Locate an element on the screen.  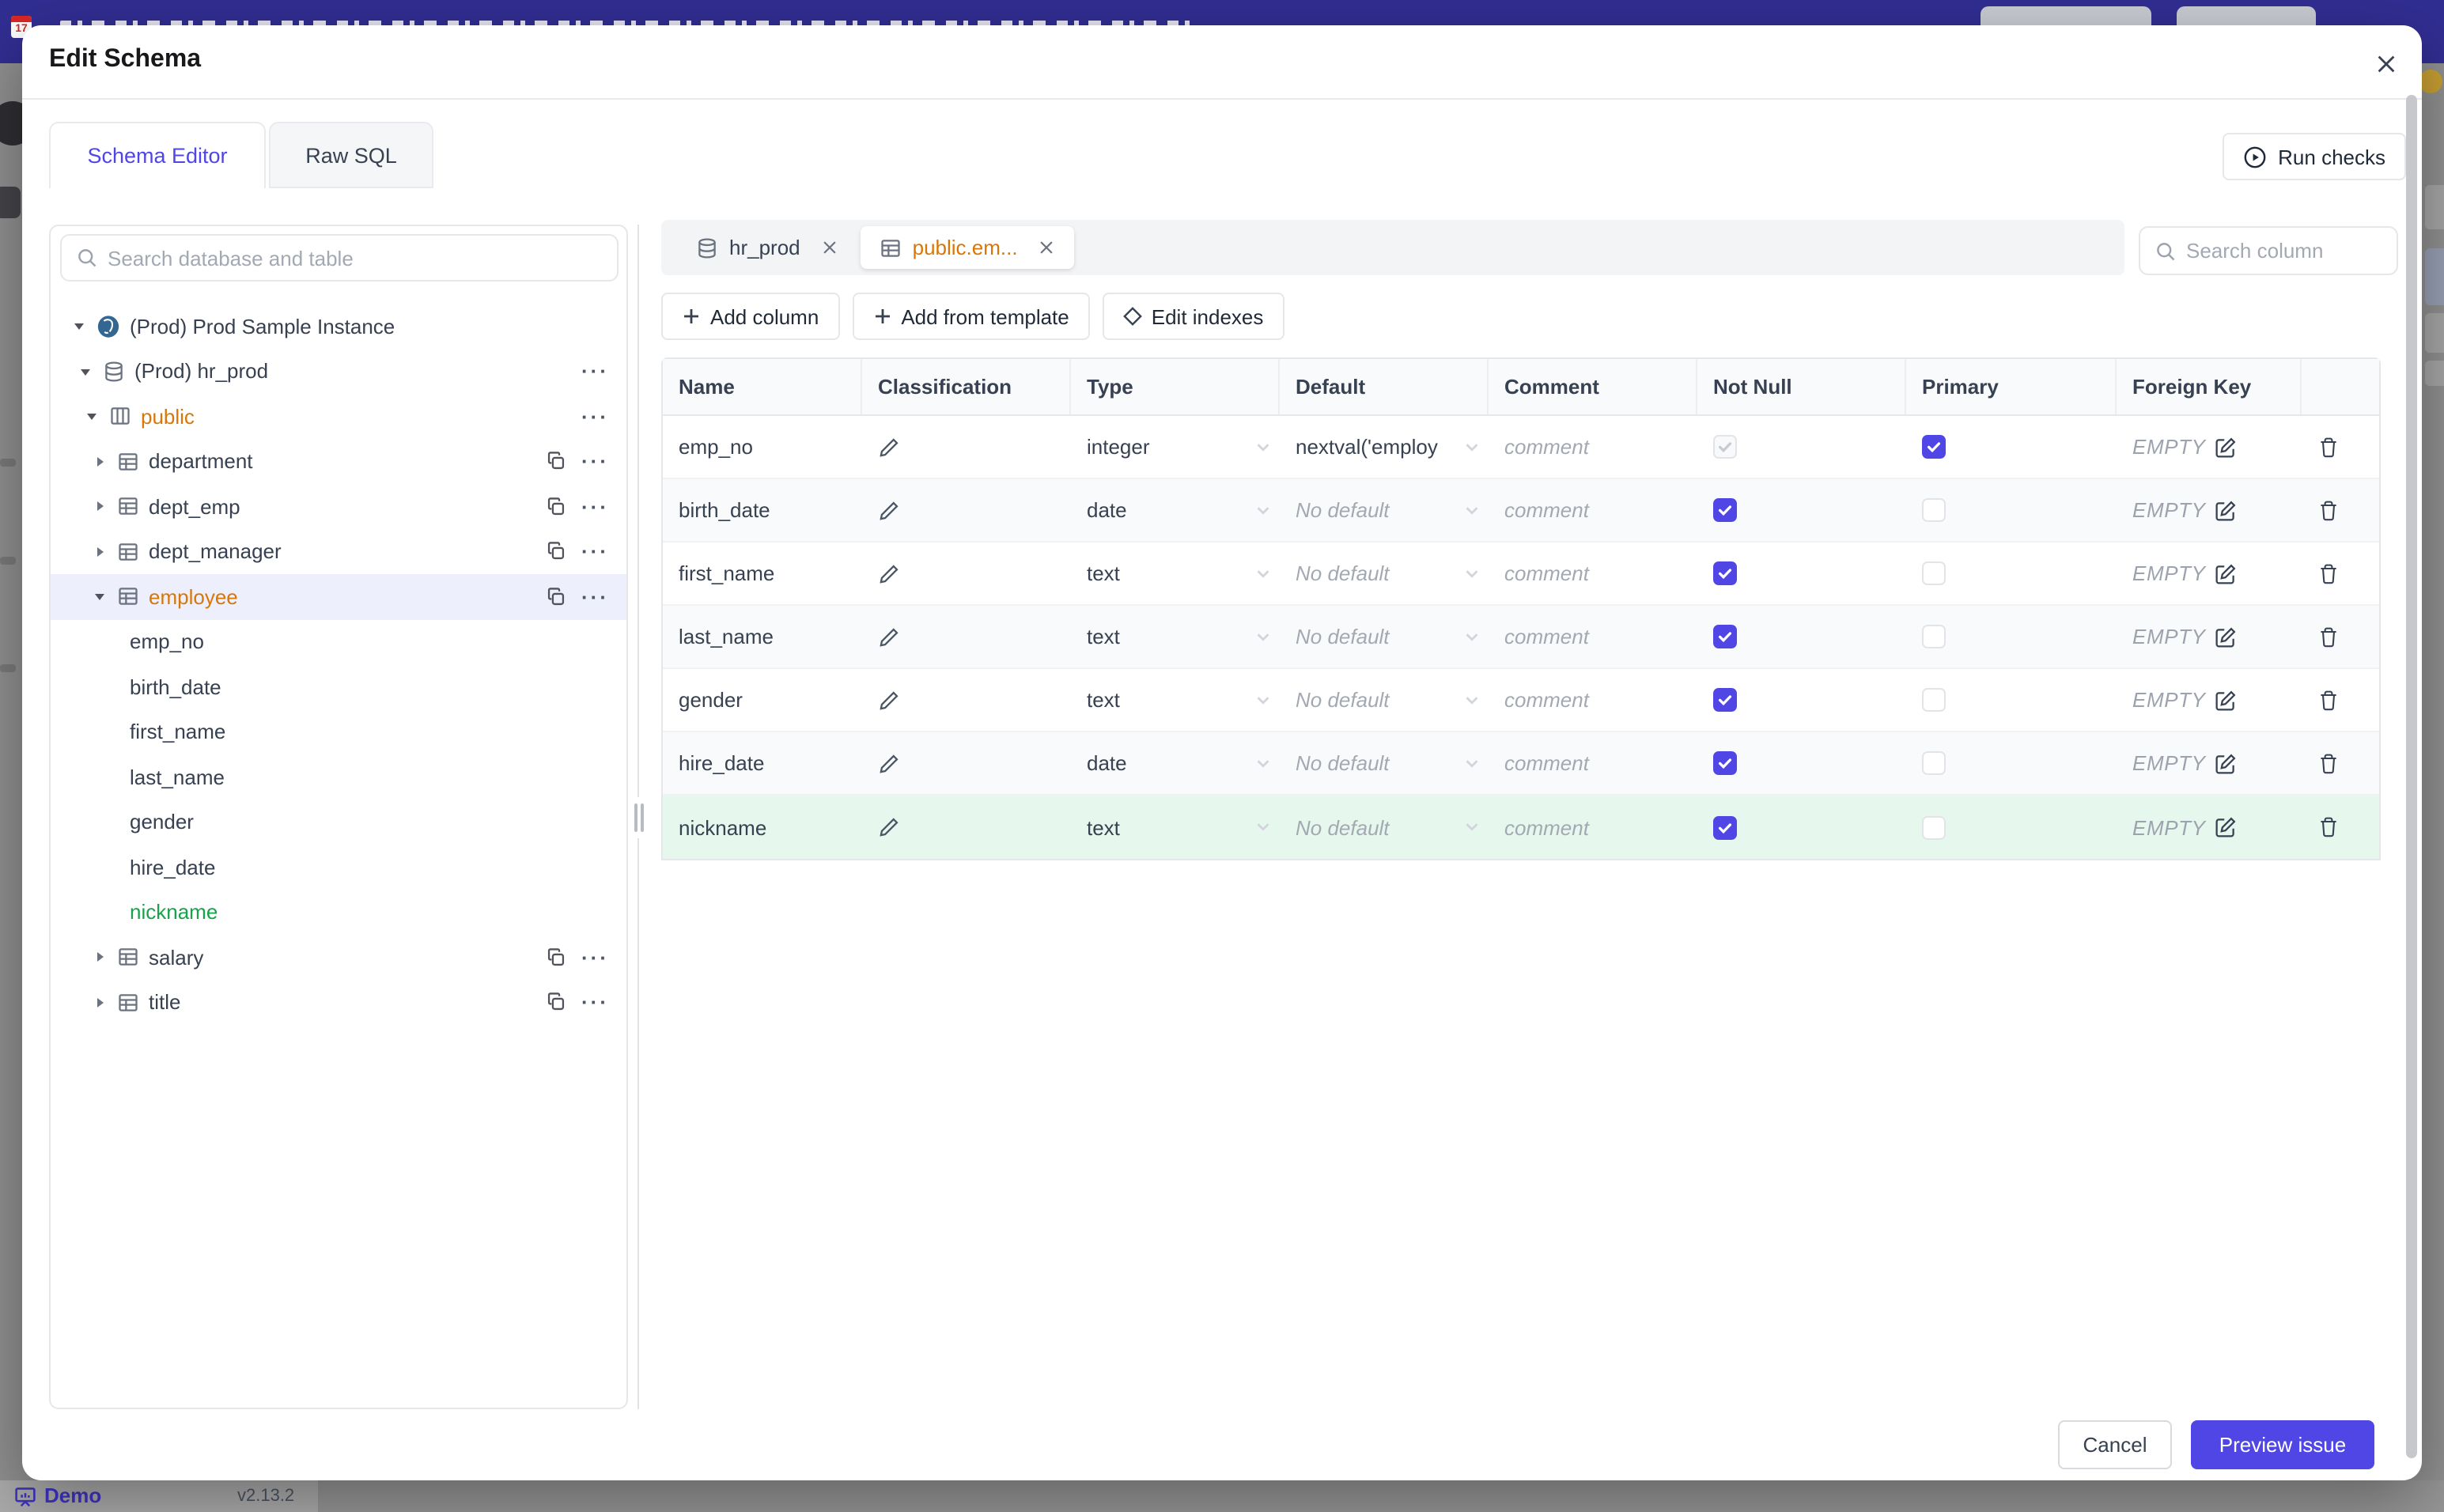
tree-item-table-dept-manager: dept_manager ··· is located at coordinates (338, 552).